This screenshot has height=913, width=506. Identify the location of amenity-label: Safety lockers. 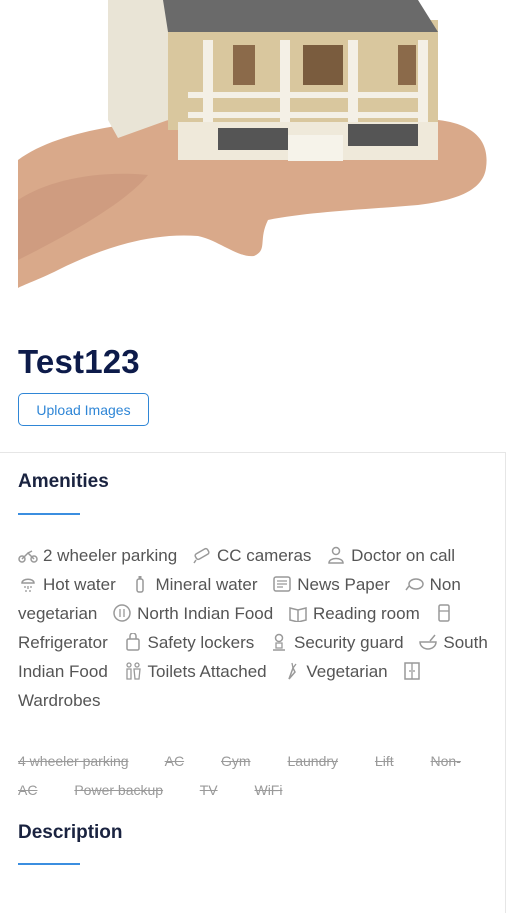
(201, 642).